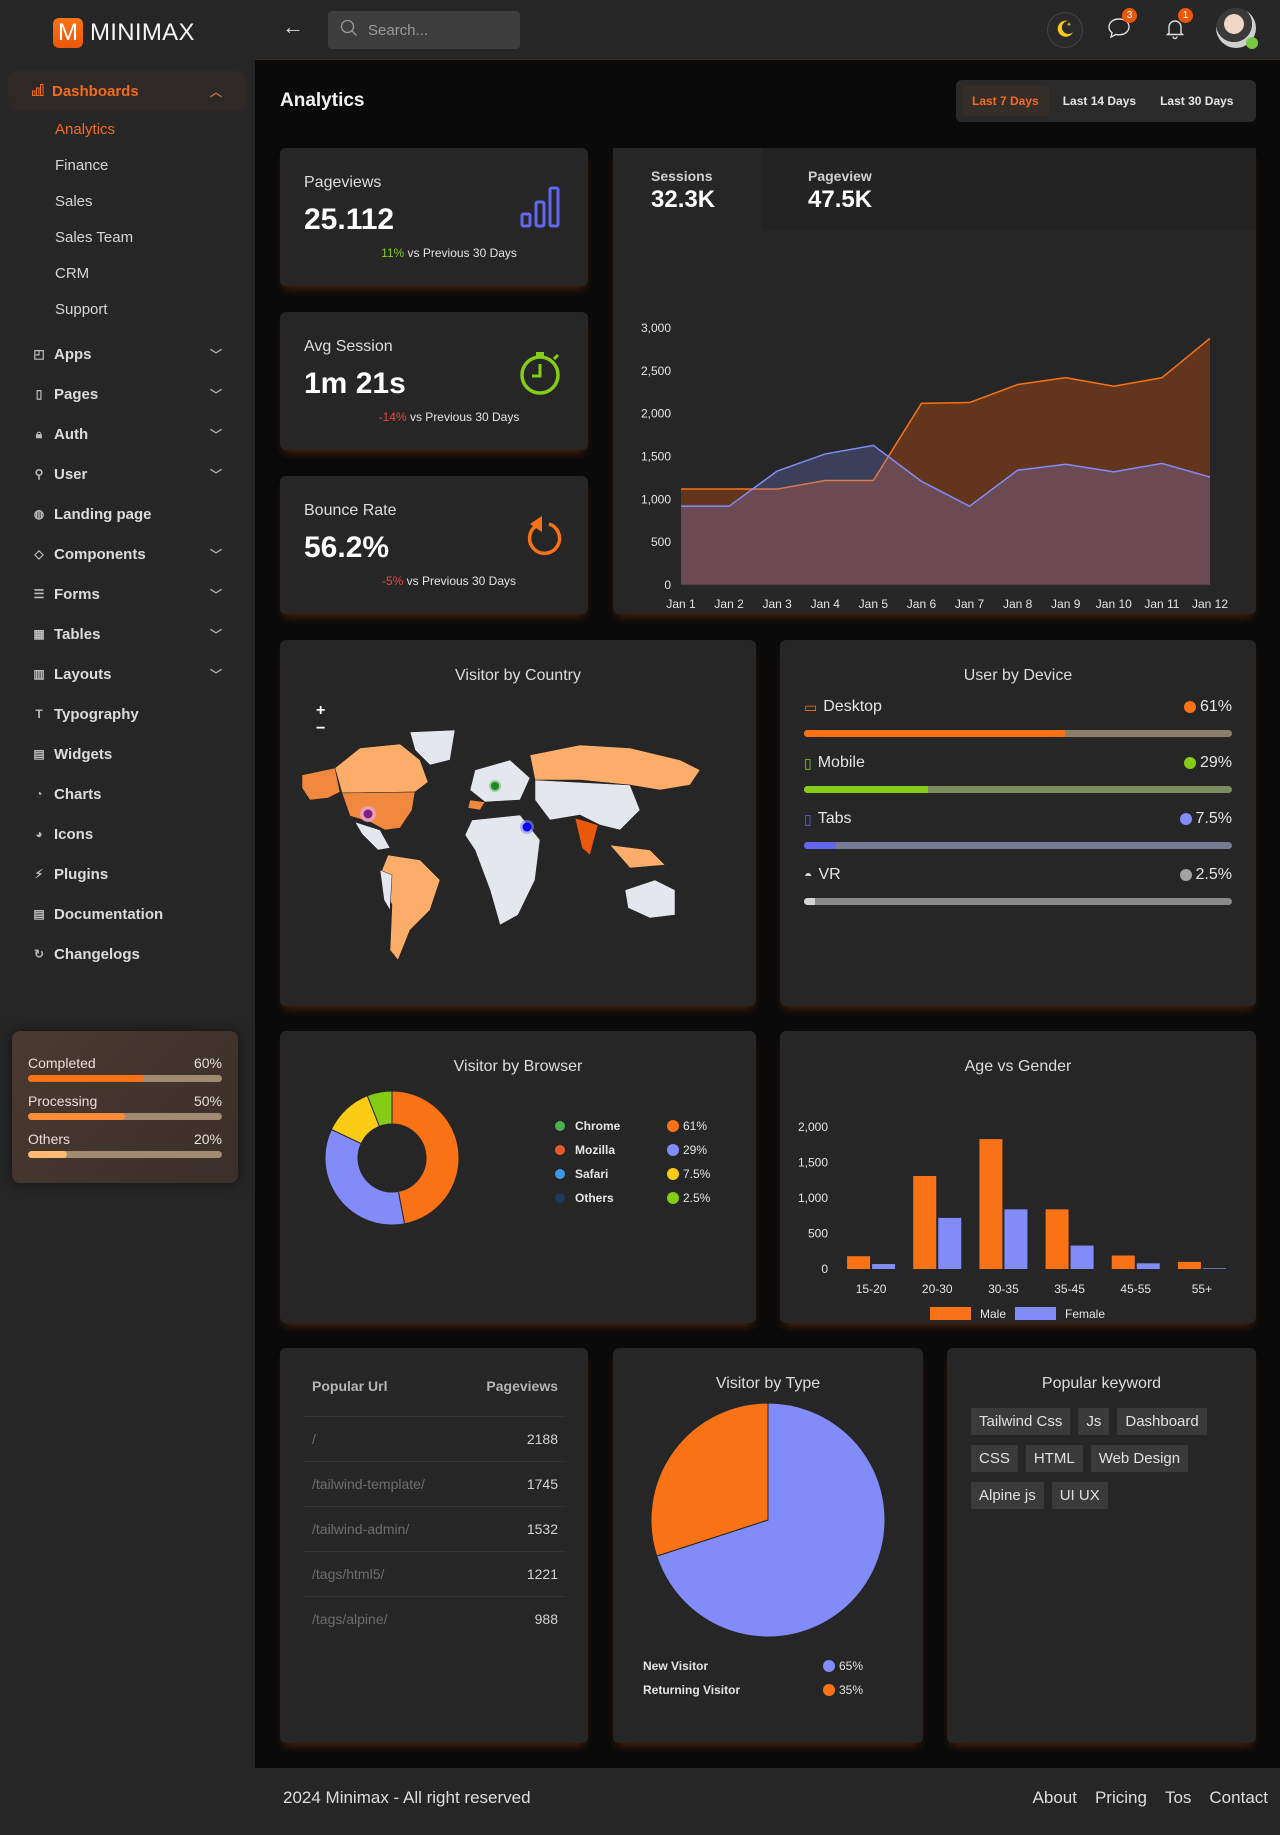 The image size is (1280, 1835). What do you see at coordinates (85, 129) in the screenshot?
I see `submenu-item-analytics: Analytics` at bounding box center [85, 129].